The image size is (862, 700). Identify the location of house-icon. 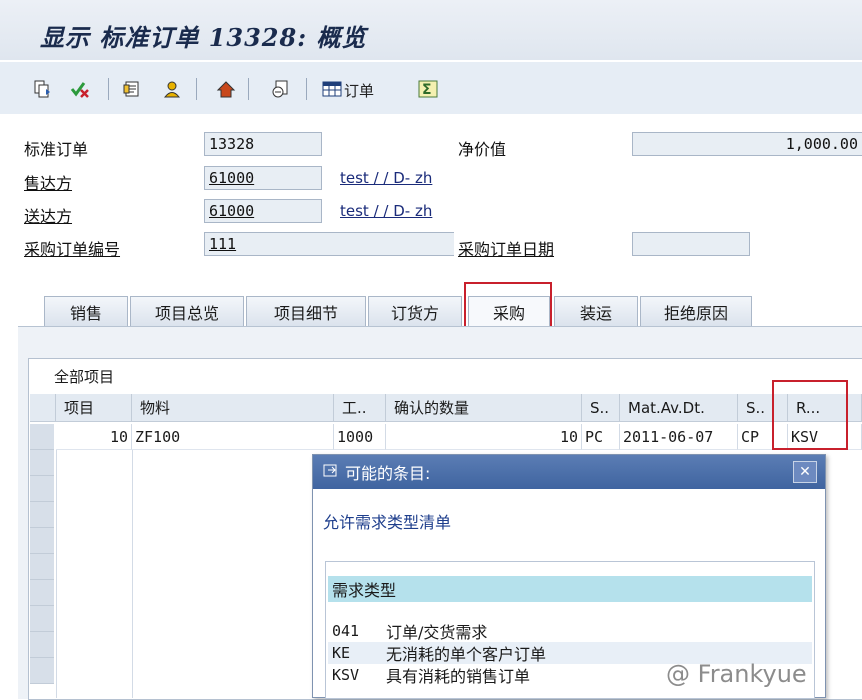
(226, 89).